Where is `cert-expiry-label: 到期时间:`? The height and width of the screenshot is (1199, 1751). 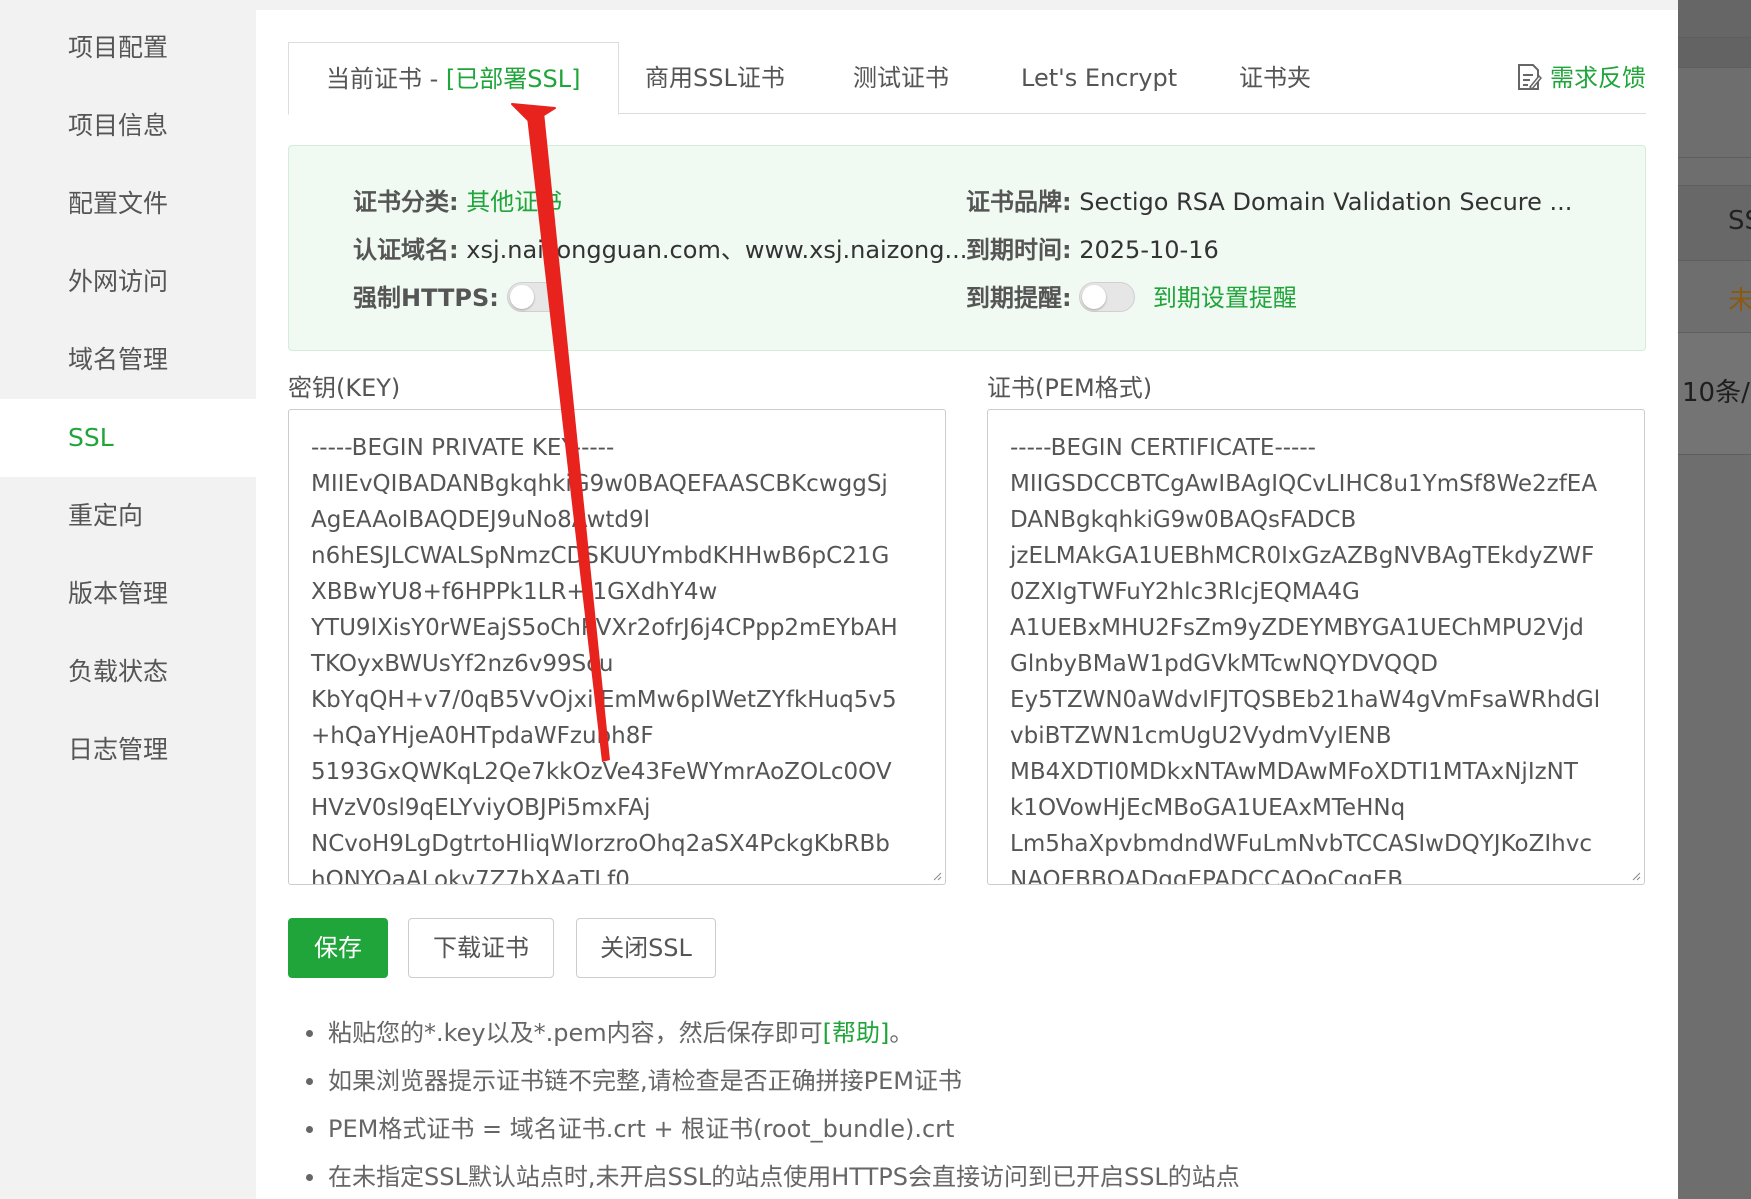 cert-expiry-label: 到期时间: is located at coordinates (1019, 250).